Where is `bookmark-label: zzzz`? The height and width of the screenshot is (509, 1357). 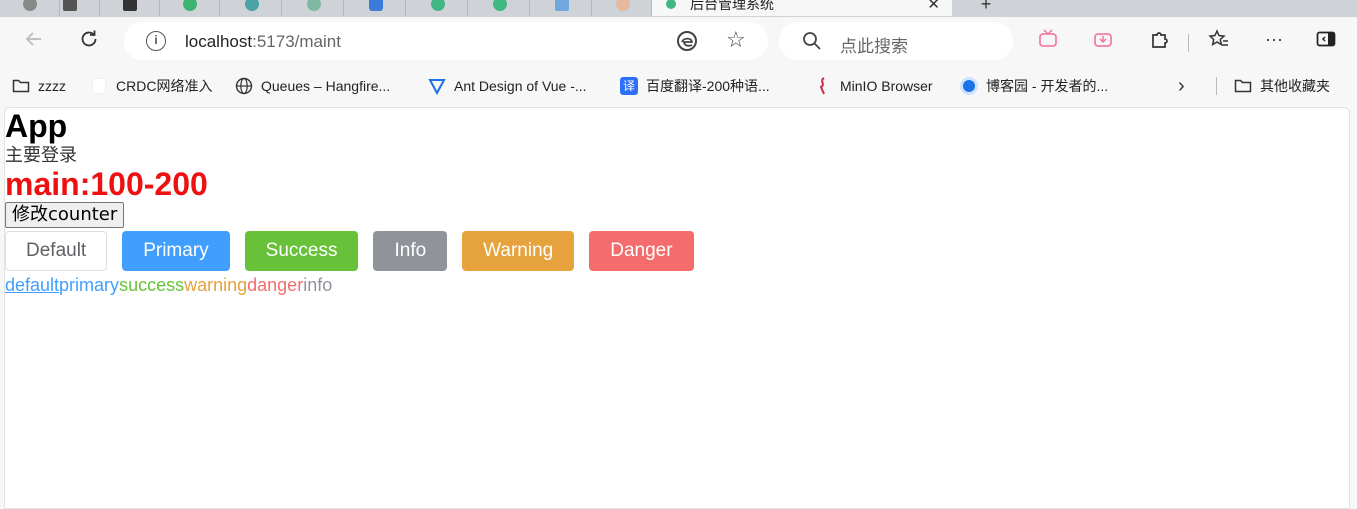 bookmark-label: zzzz is located at coordinates (52, 86).